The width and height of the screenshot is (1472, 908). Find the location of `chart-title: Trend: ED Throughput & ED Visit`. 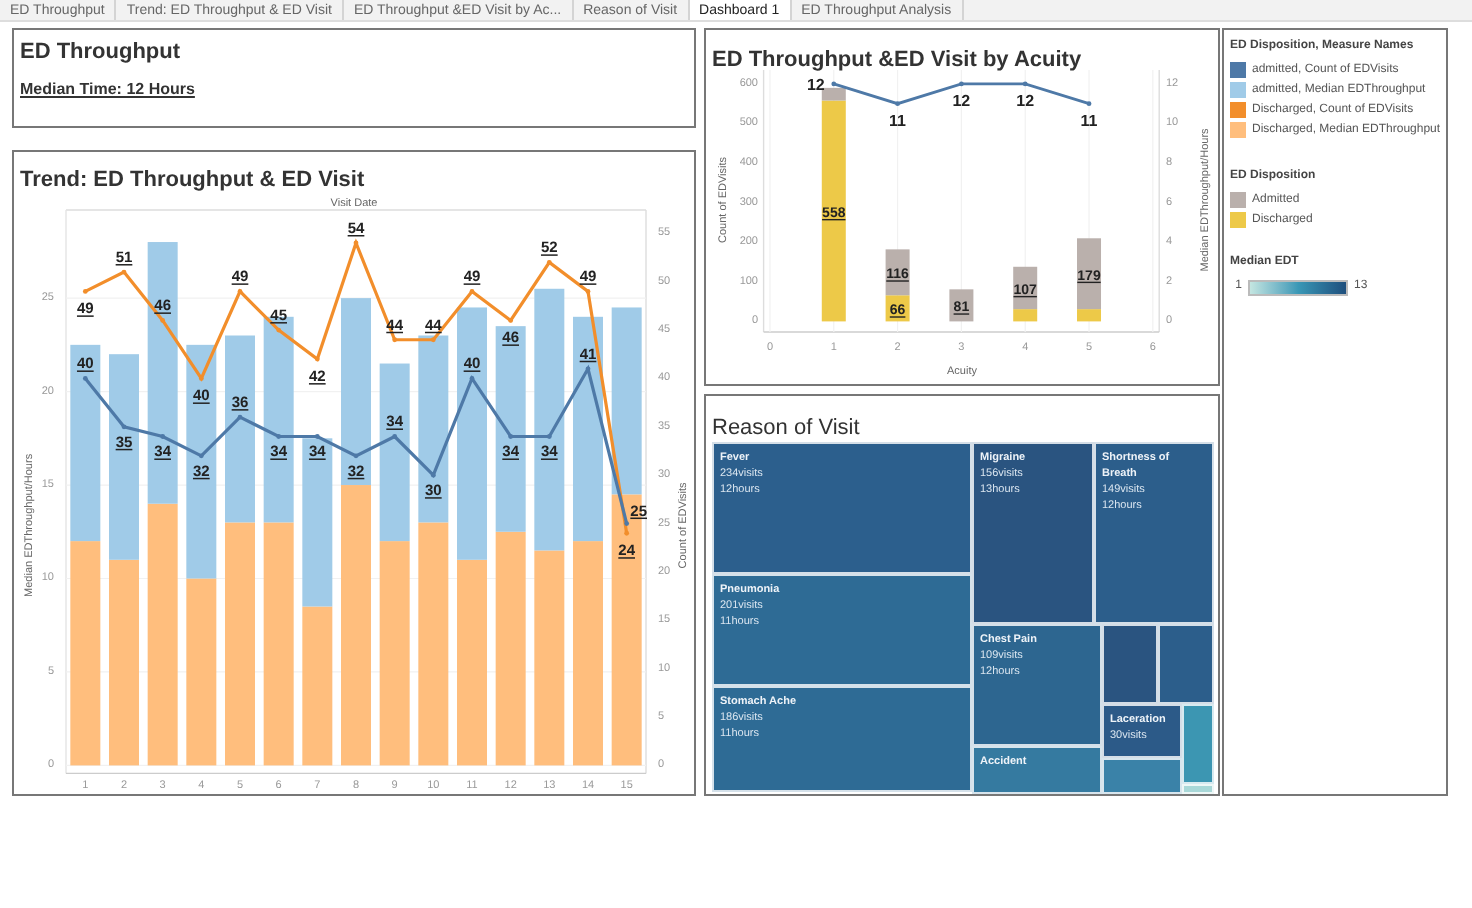

chart-title: Trend: ED Throughput & ED Visit is located at coordinates (192, 180).